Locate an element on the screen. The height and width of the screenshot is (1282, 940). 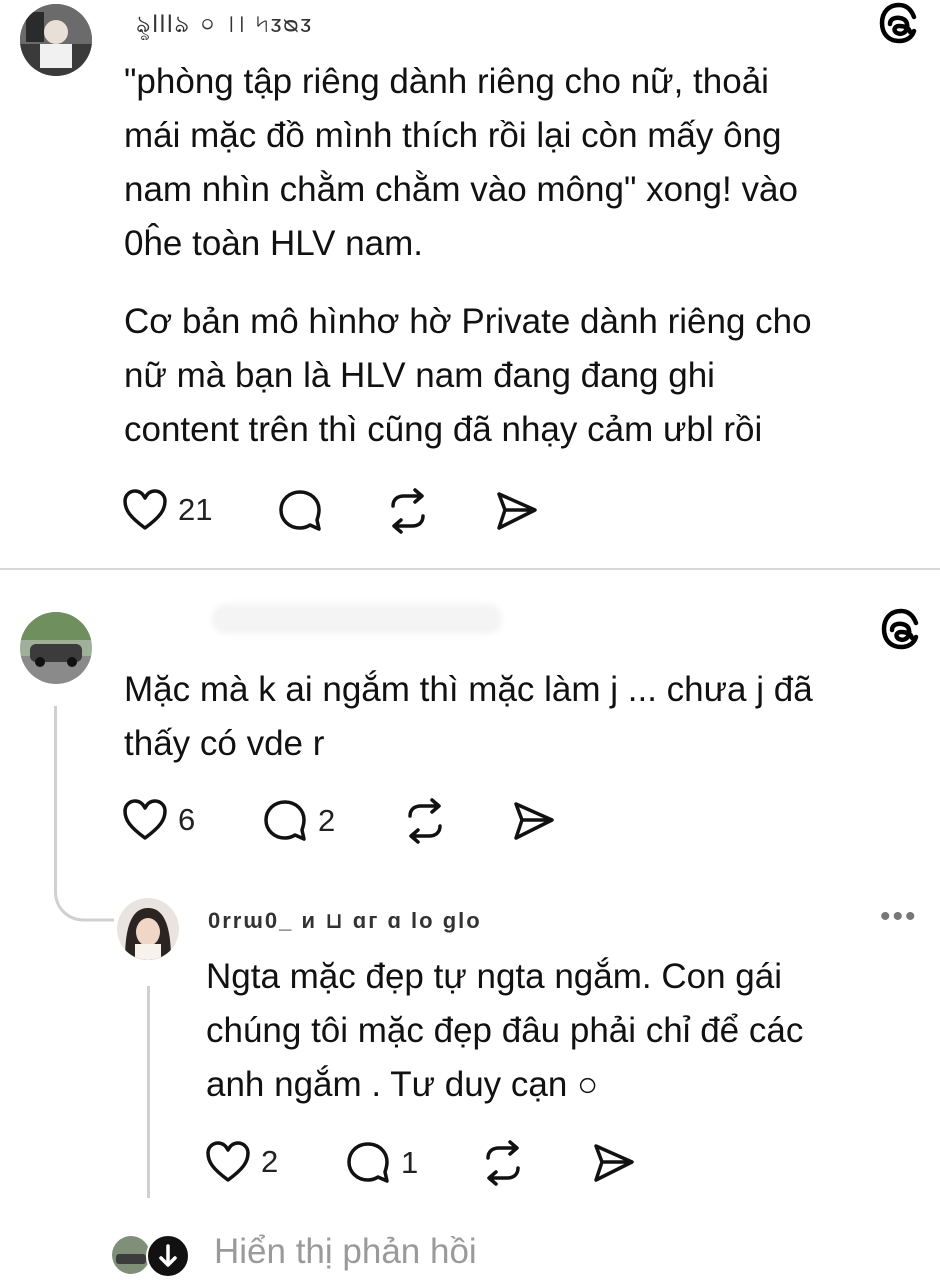
comment-button: 1 is located at coordinates (381, 1163).